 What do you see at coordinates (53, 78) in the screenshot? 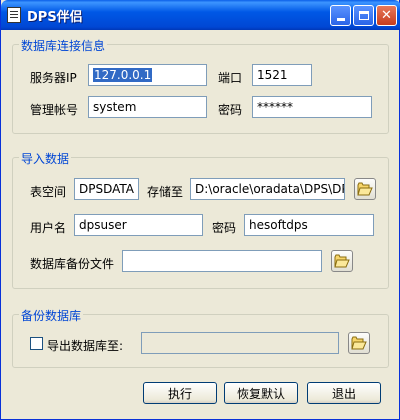
I see `server-ip-label: 服务器IP` at bounding box center [53, 78].